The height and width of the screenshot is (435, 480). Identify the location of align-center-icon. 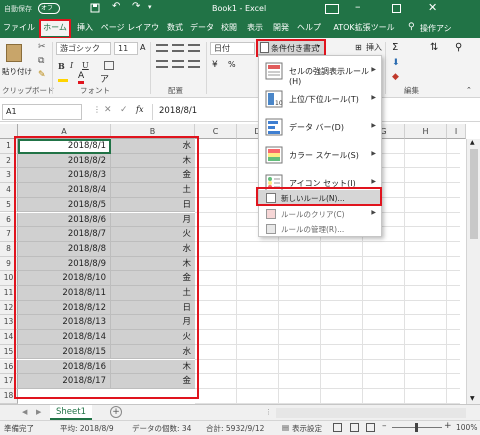
(178, 64).